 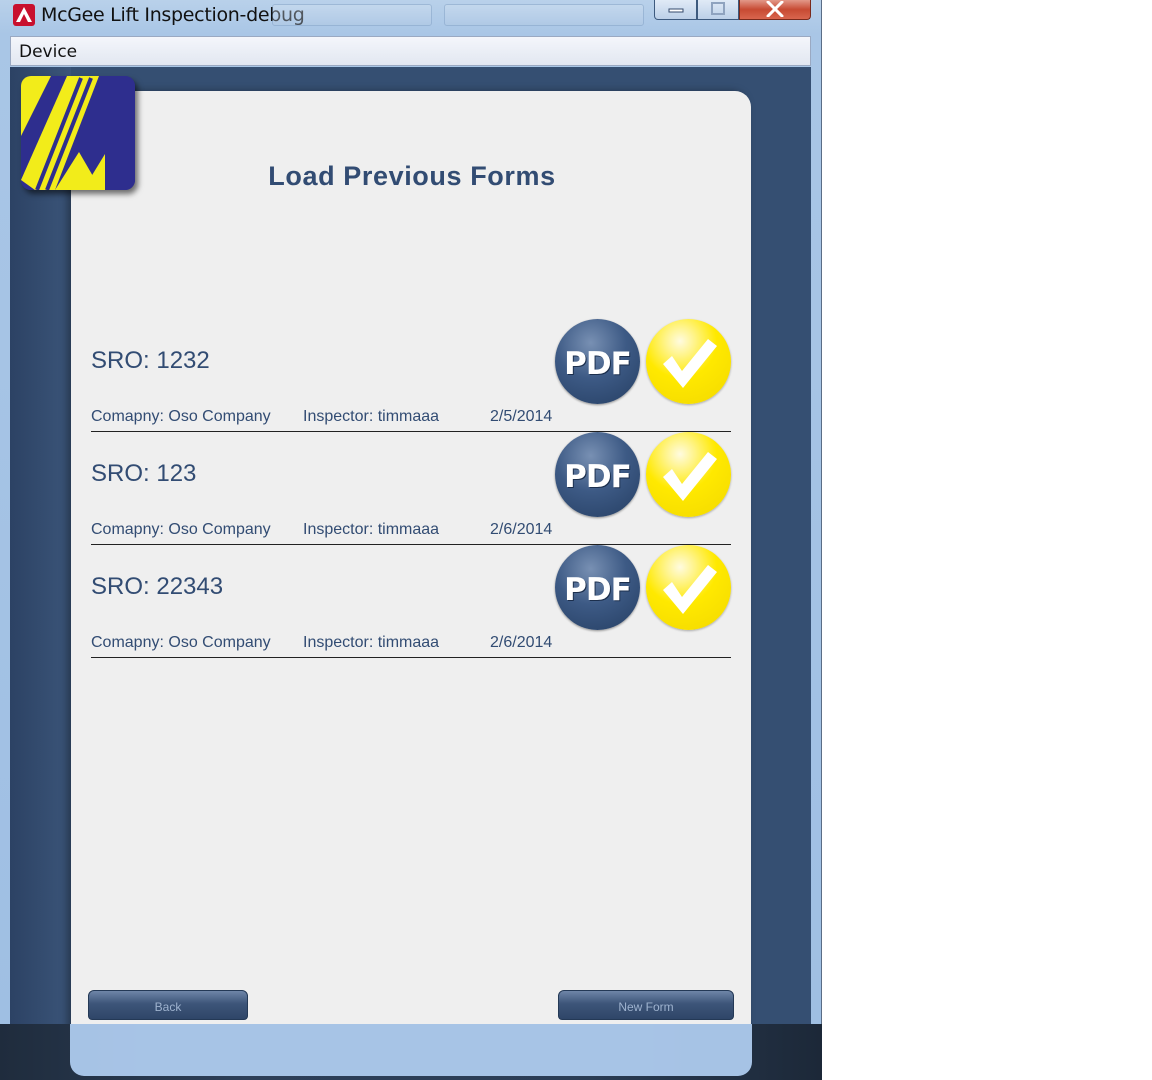 I want to click on background-window-tabs, so click(x=462, y=15).